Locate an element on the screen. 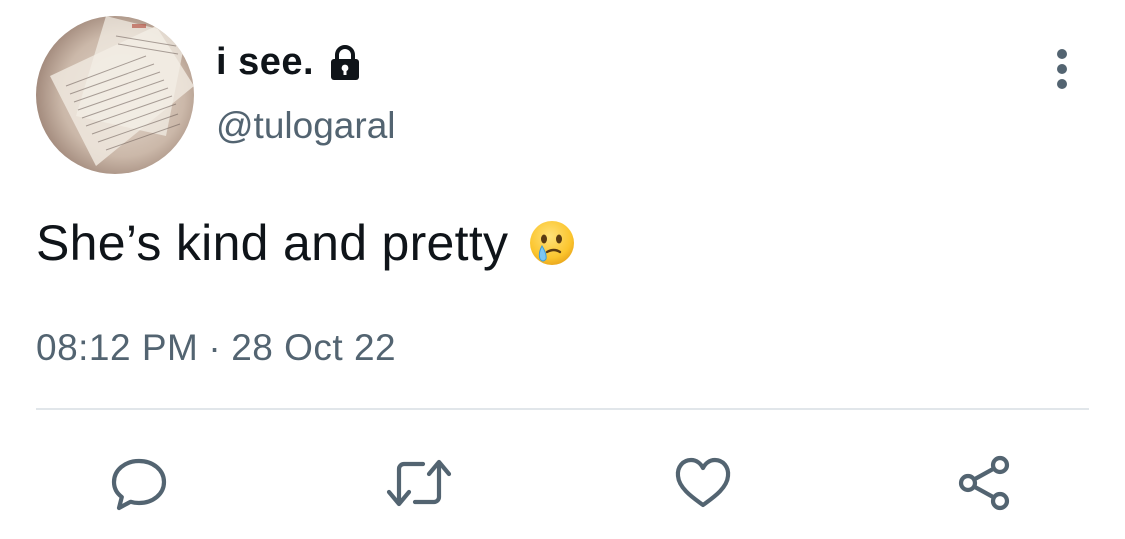  more-vertical-icon is located at coordinates (1062, 69).